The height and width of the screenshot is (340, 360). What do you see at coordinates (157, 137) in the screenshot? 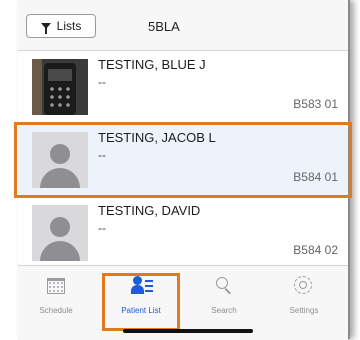
I see `patient-name: TESTING, JACOB L` at bounding box center [157, 137].